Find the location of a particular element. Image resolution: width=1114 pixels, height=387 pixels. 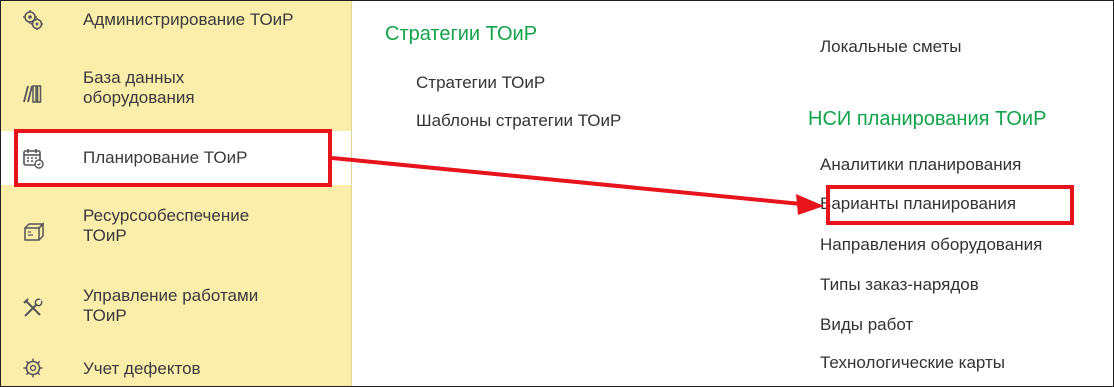

highlight-planning-variants is located at coordinates (950, 205).